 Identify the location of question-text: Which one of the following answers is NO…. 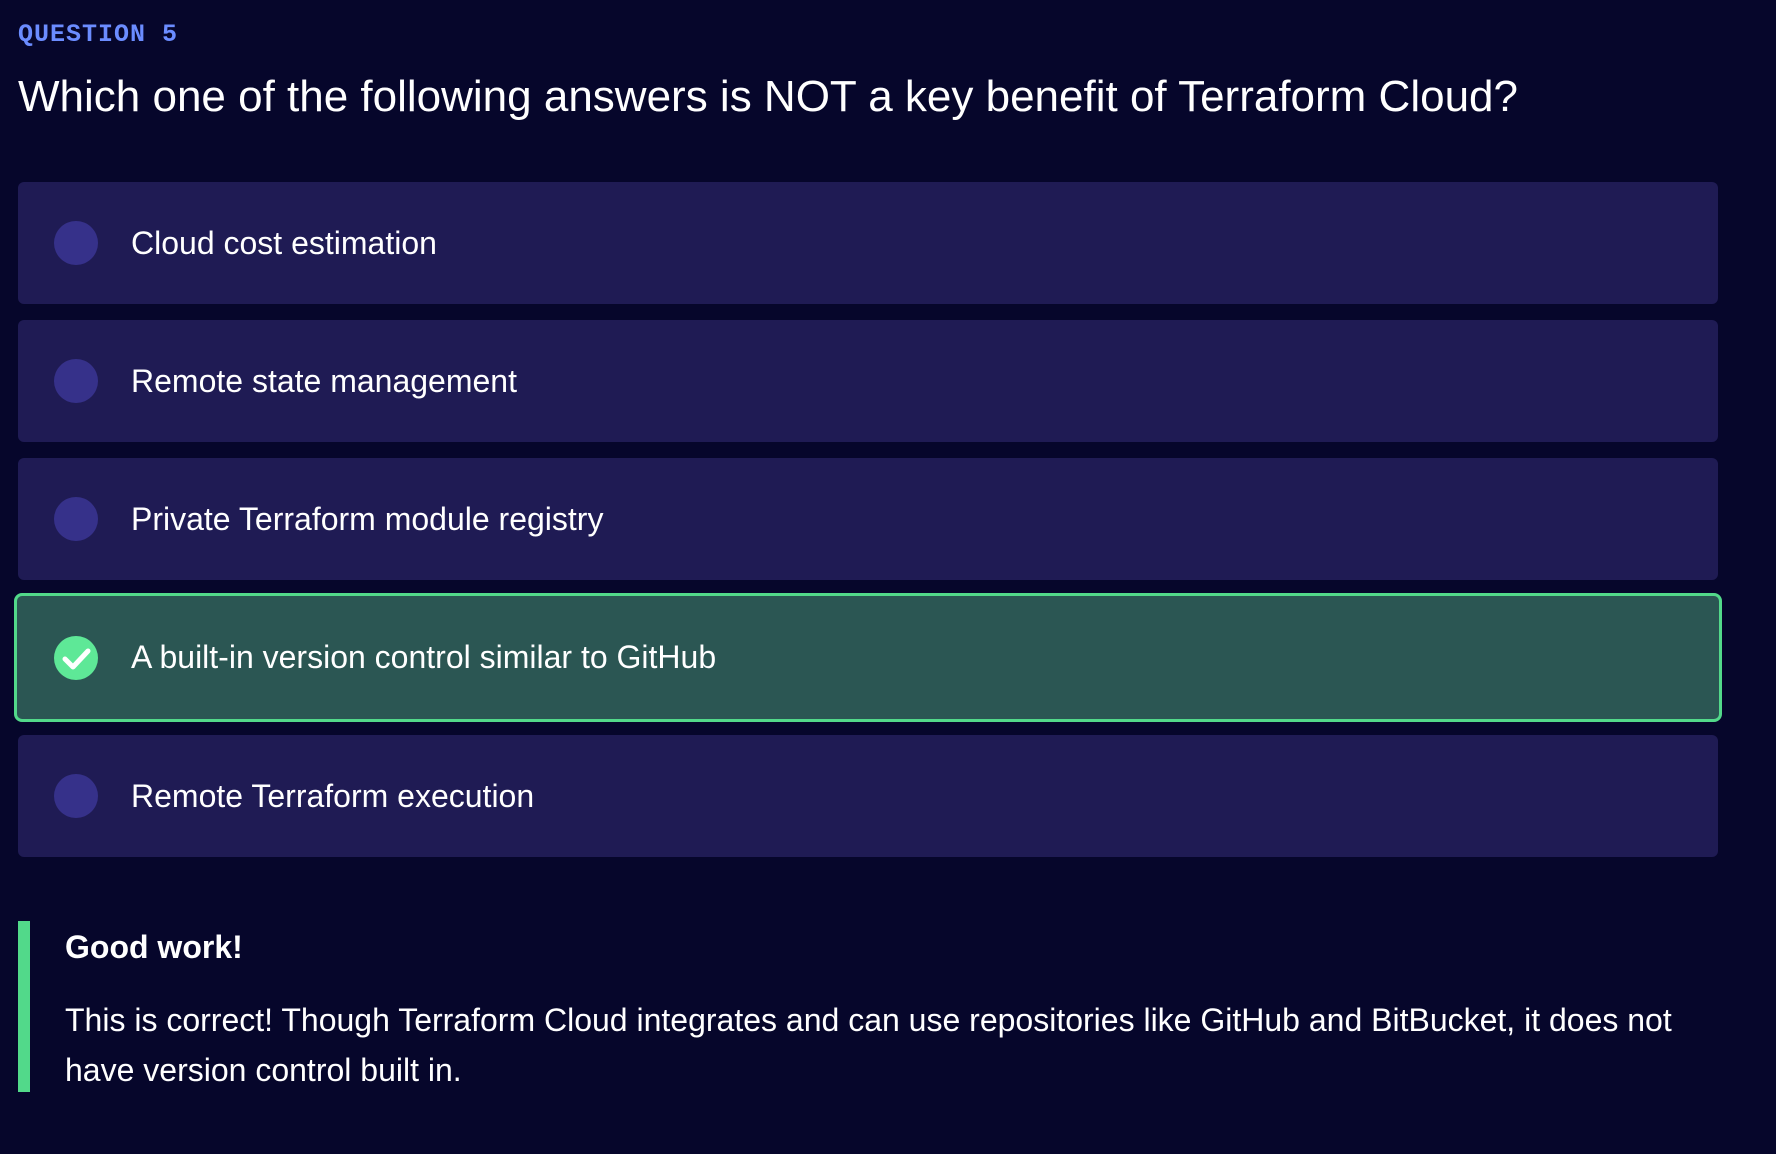
(768, 96).